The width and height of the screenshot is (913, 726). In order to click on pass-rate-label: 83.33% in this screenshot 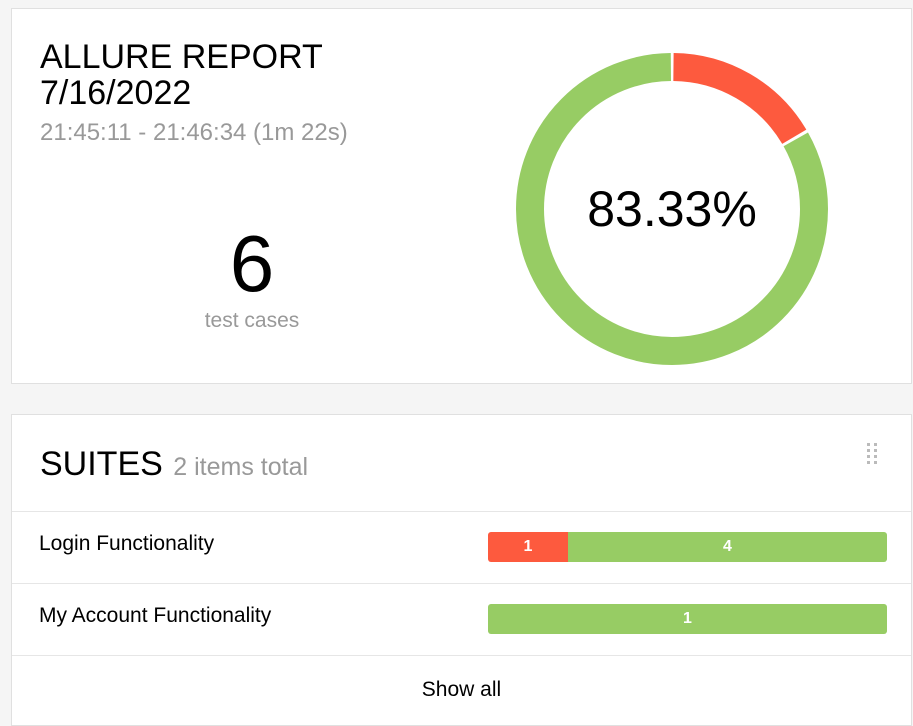, I will do `click(672, 209)`.